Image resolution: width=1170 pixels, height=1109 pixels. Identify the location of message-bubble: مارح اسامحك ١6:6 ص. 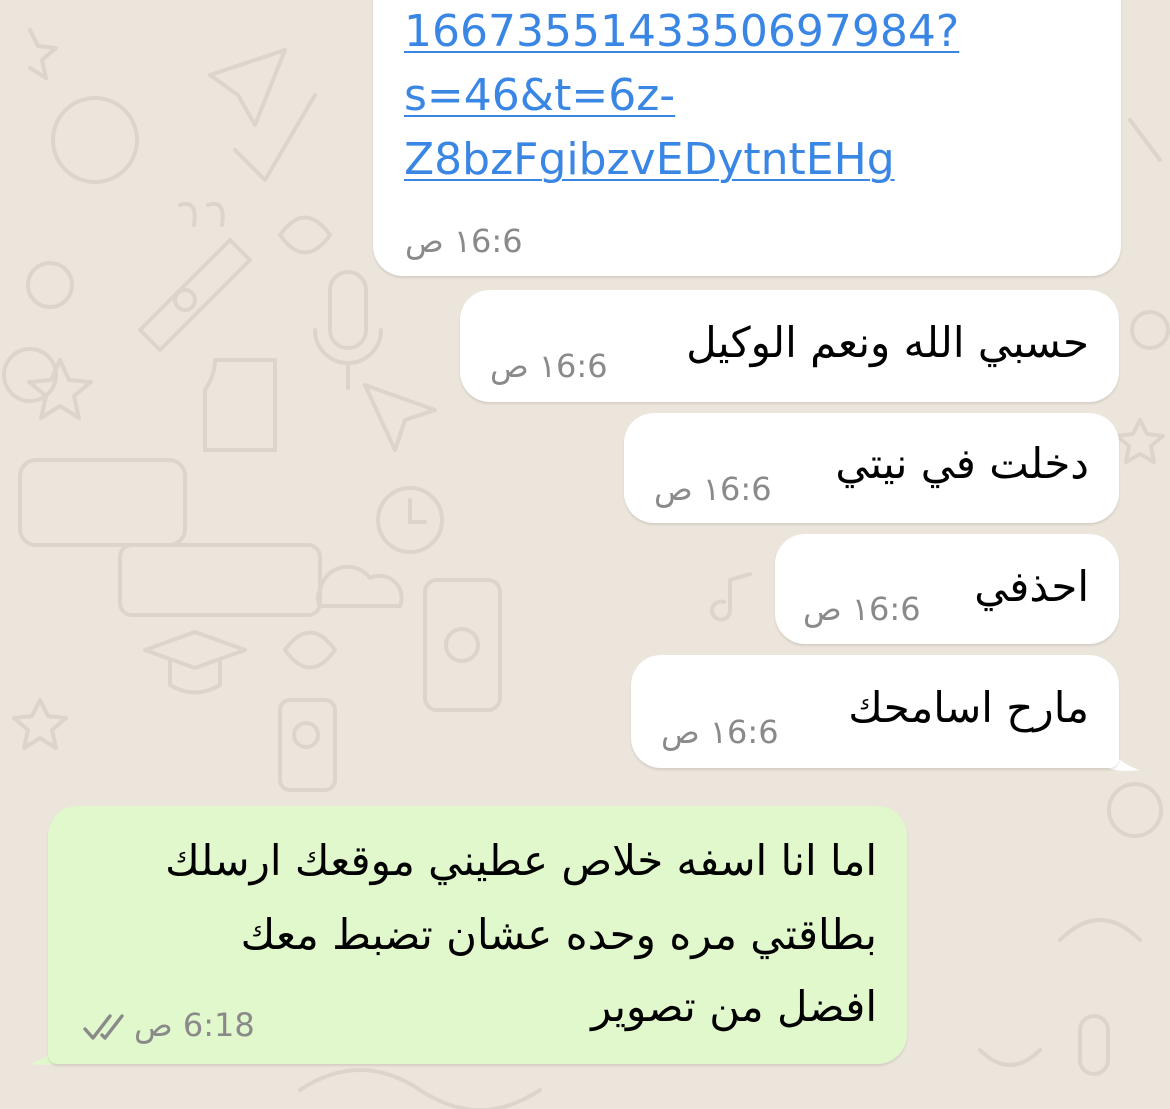
(875, 711).